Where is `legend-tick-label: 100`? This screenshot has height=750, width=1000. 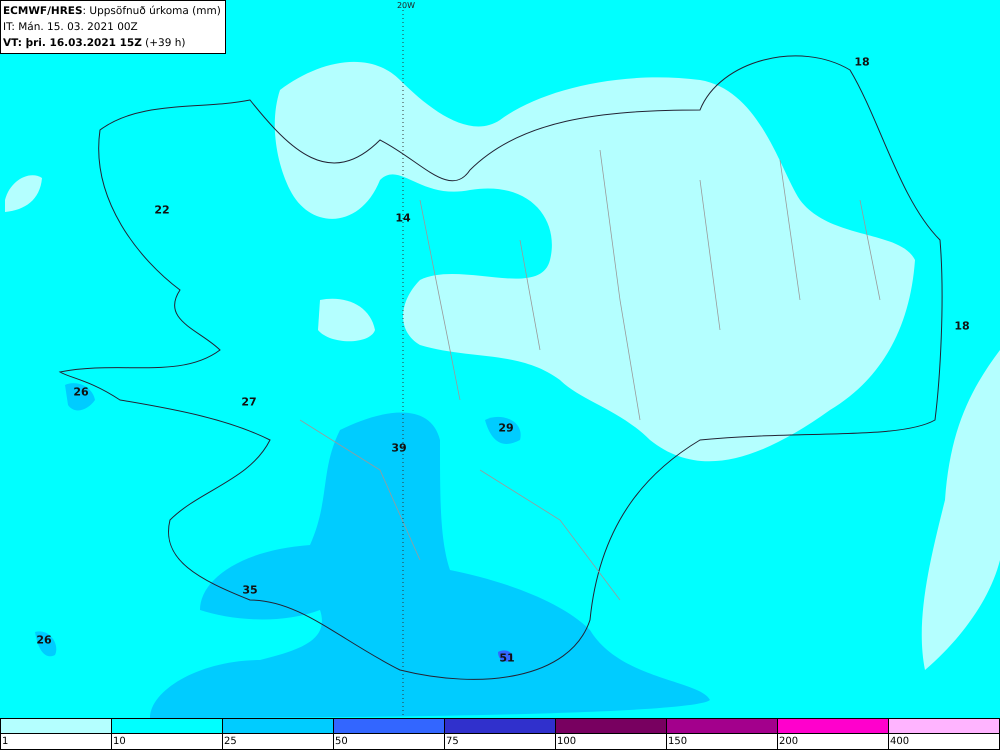
legend-tick-label: 100 is located at coordinates (566, 741).